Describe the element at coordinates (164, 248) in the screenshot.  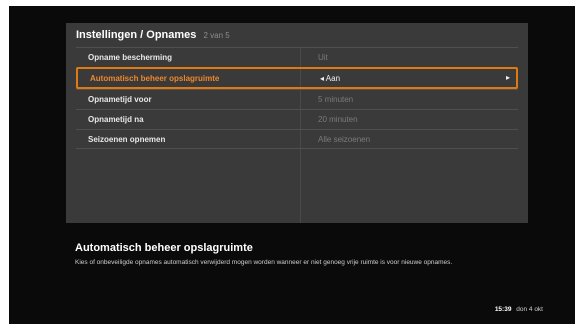
I see `info-title: Automatisch beheer opslagruimte` at that location.